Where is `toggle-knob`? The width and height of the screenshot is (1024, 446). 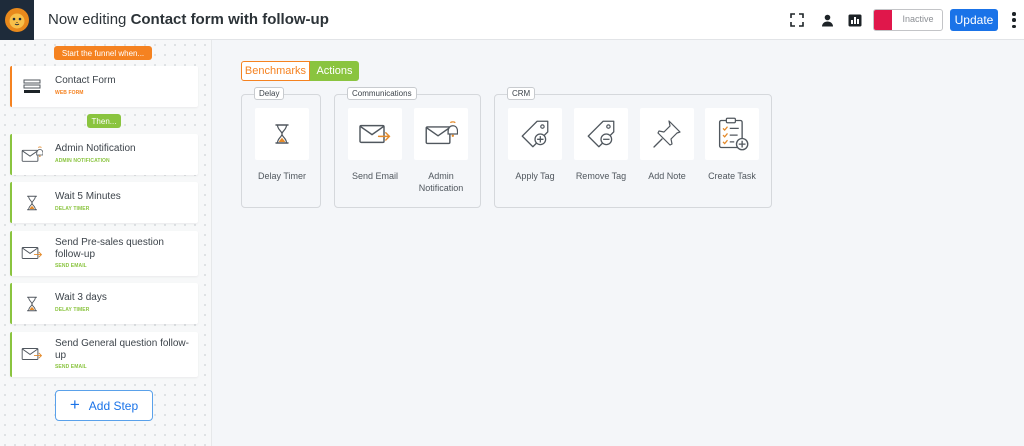
toggle-knob is located at coordinates (883, 20).